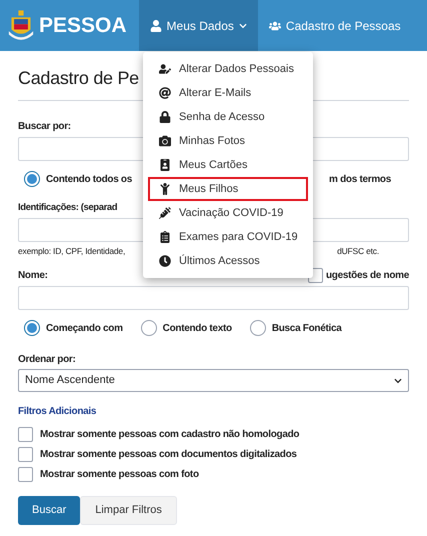 This screenshot has height=536, width=427. What do you see at coordinates (213, 380) in the screenshot?
I see `sort-select: Nome Ascendente` at bounding box center [213, 380].